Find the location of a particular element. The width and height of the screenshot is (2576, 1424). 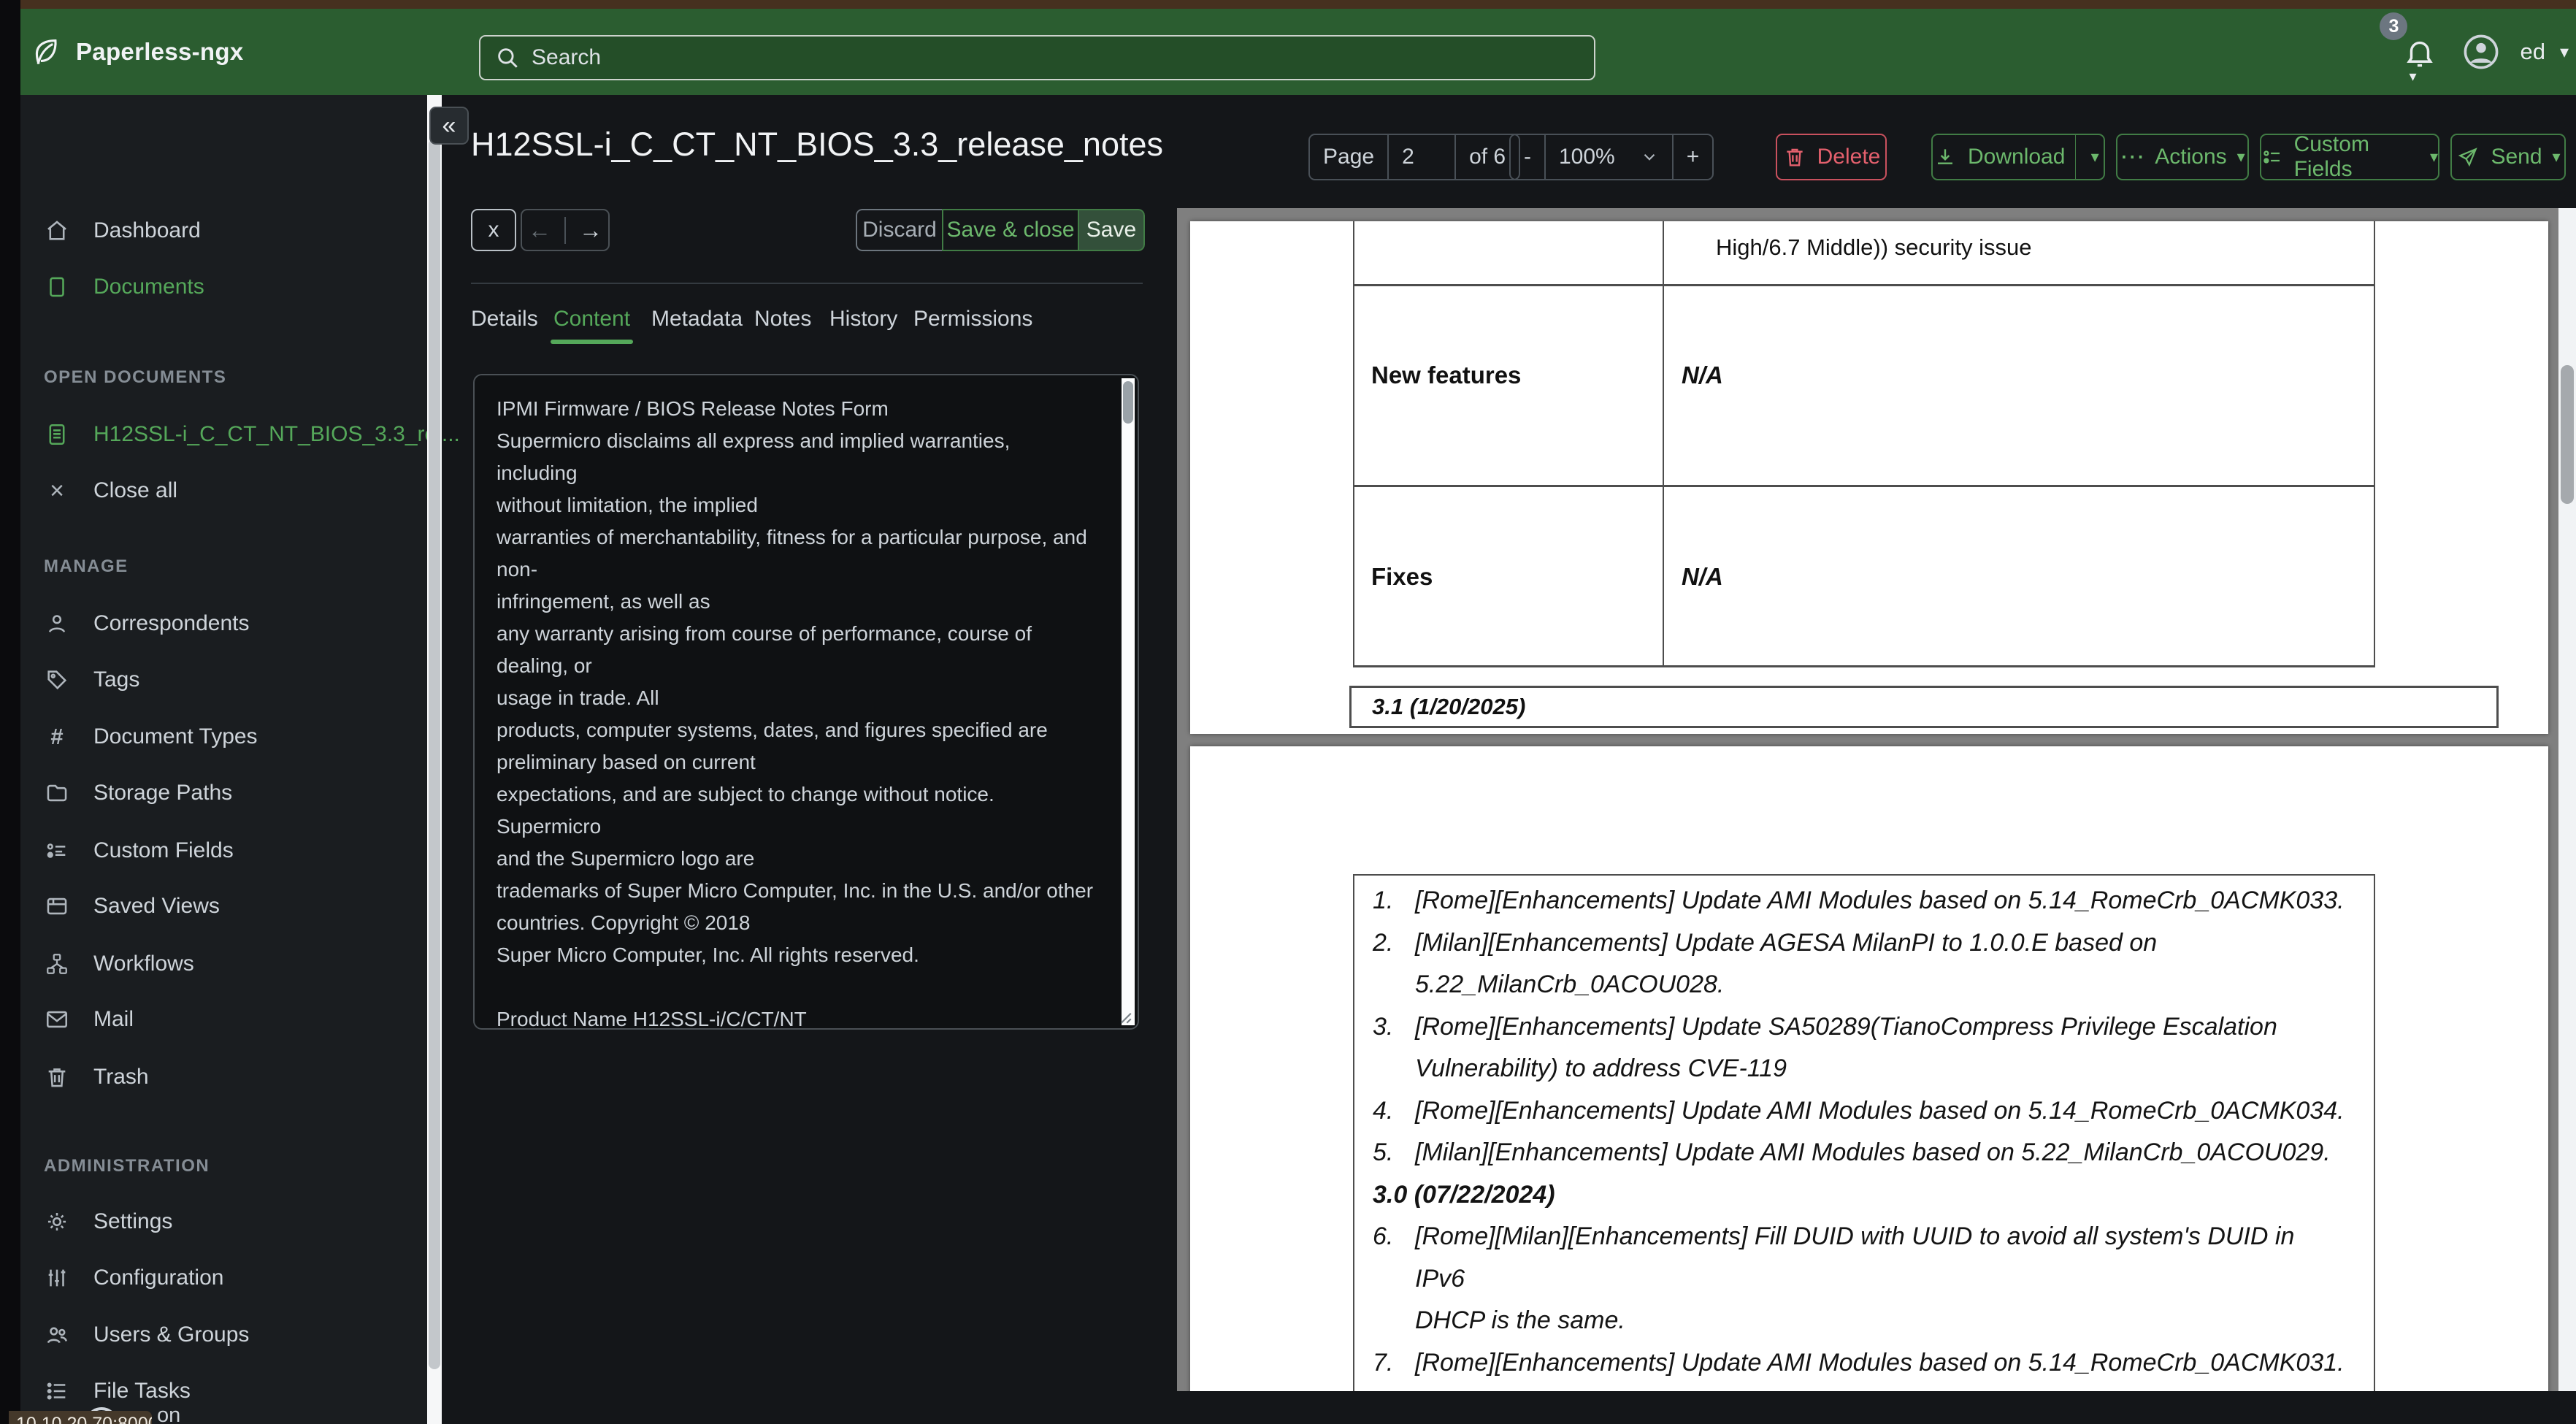

trash-icon is located at coordinates (1795, 157).